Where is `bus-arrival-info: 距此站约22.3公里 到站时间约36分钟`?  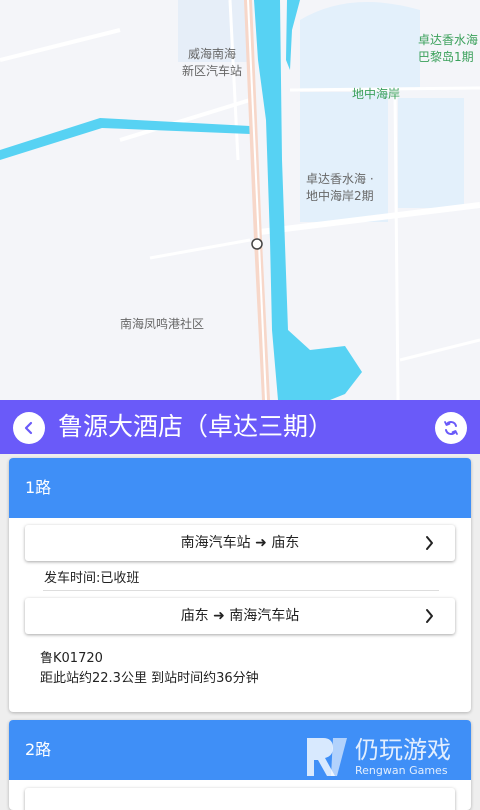 bus-arrival-info: 距此站约22.3公里 到站时间约36分钟 is located at coordinates (149, 678).